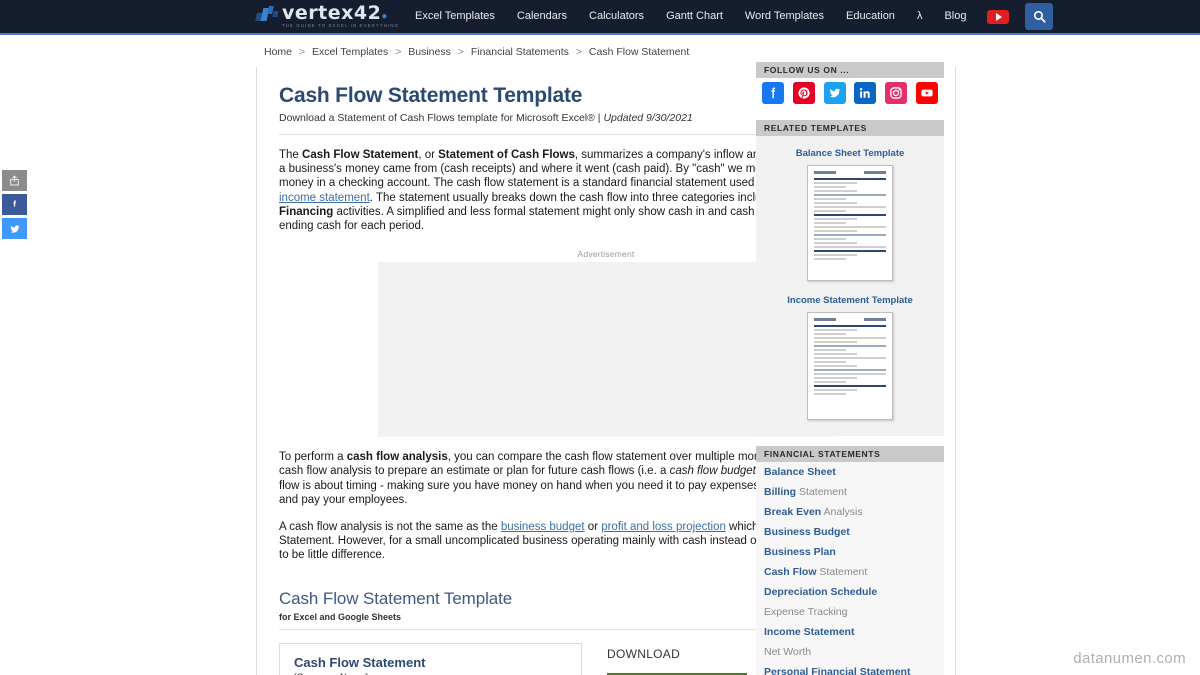 Image resolution: width=1200 pixels, height=675 pixels. I want to click on income-statement-link: income statement, so click(324, 198).